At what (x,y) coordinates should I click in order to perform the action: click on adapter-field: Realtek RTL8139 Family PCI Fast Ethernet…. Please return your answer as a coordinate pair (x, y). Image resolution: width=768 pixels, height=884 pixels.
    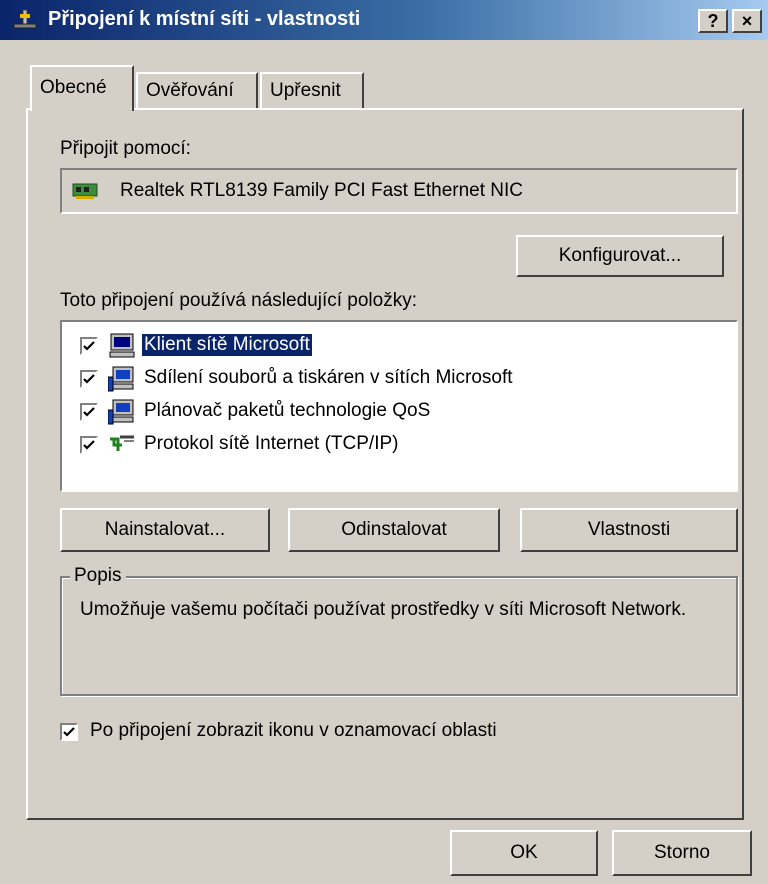
    Looking at the image, I should click on (399, 191).